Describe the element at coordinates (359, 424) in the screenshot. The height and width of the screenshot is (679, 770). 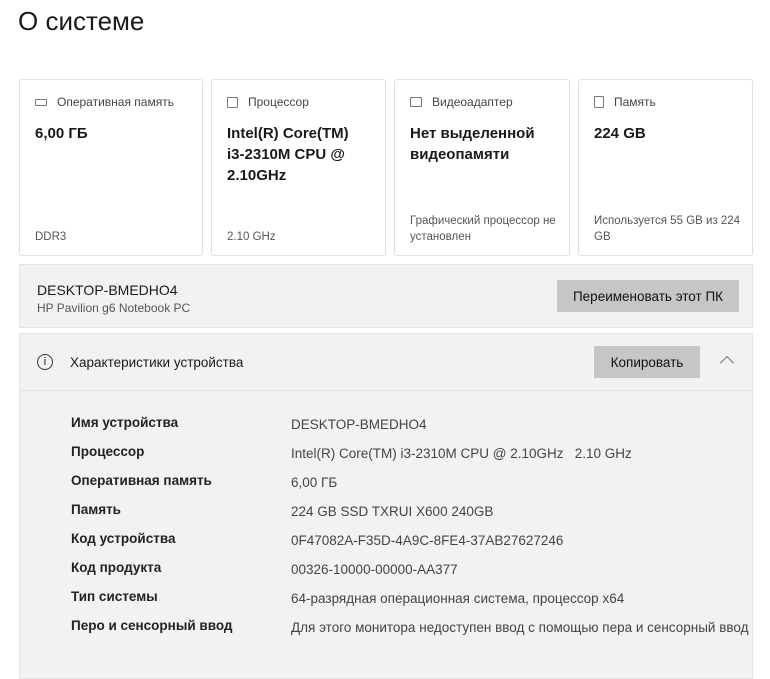
I see `spec-value: DESKTOP-BMEDHO4` at that location.